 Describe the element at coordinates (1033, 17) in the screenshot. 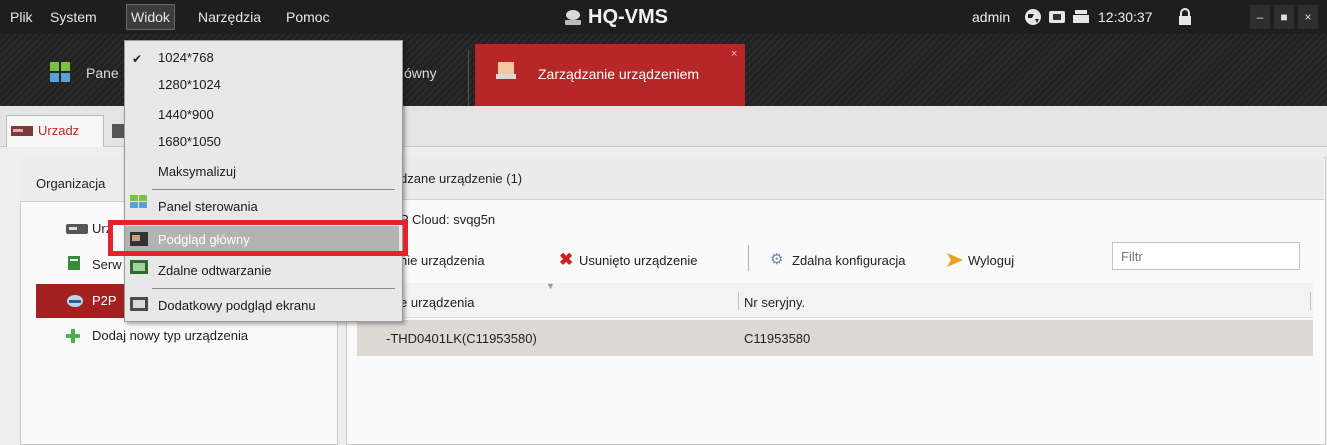

I see `globe-icon` at that location.